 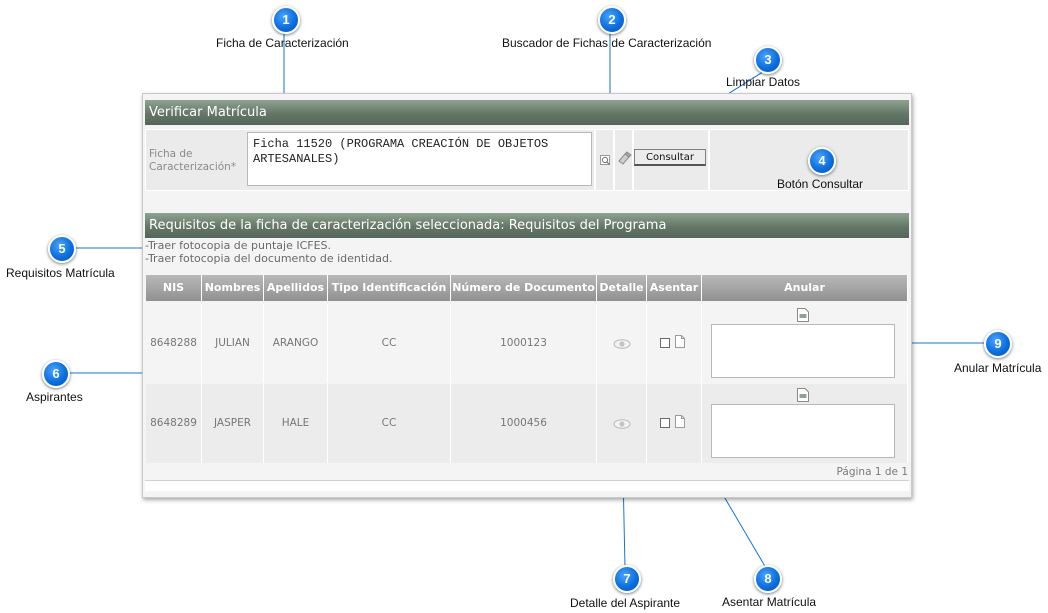 I want to click on col-header-apellidos: Apellidos, so click(x=296, y=288).